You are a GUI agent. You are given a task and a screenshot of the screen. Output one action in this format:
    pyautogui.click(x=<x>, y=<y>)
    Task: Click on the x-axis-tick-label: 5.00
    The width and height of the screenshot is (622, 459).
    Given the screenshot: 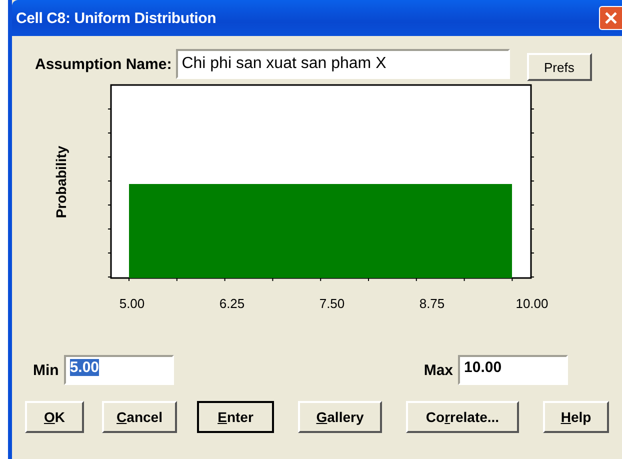 What is the action you would take?
    pyautogui.click(x=132, y=303)
    